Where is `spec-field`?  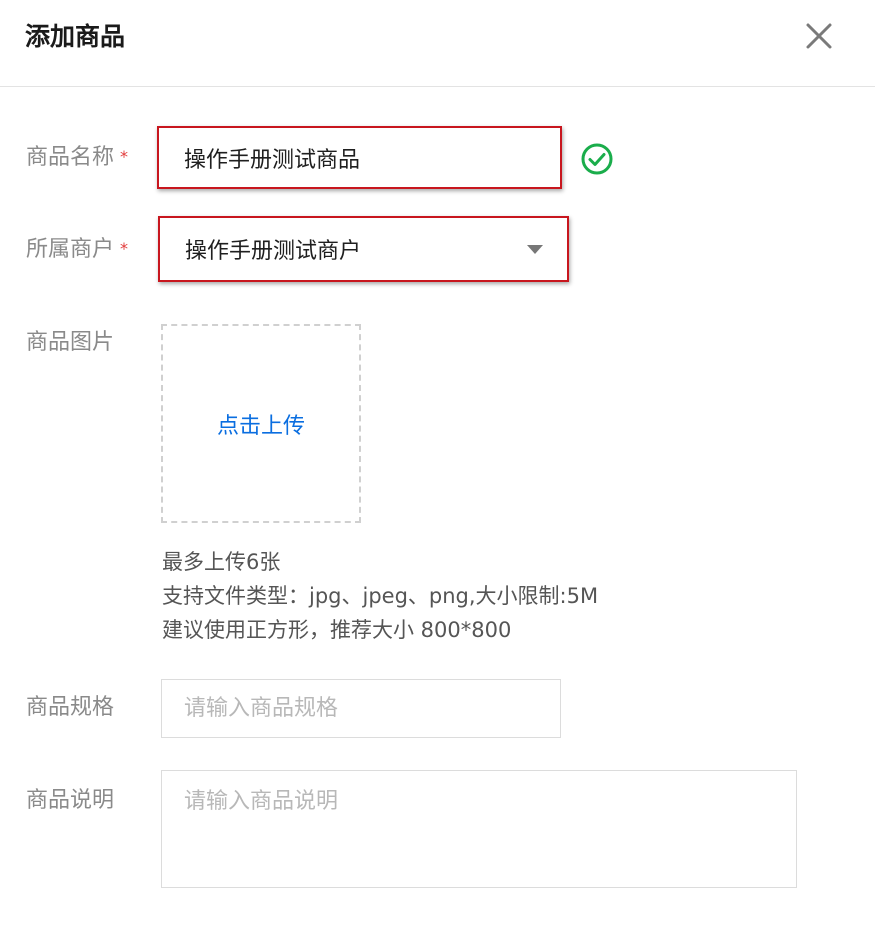
spec-field is located at coordinates (361, 708).